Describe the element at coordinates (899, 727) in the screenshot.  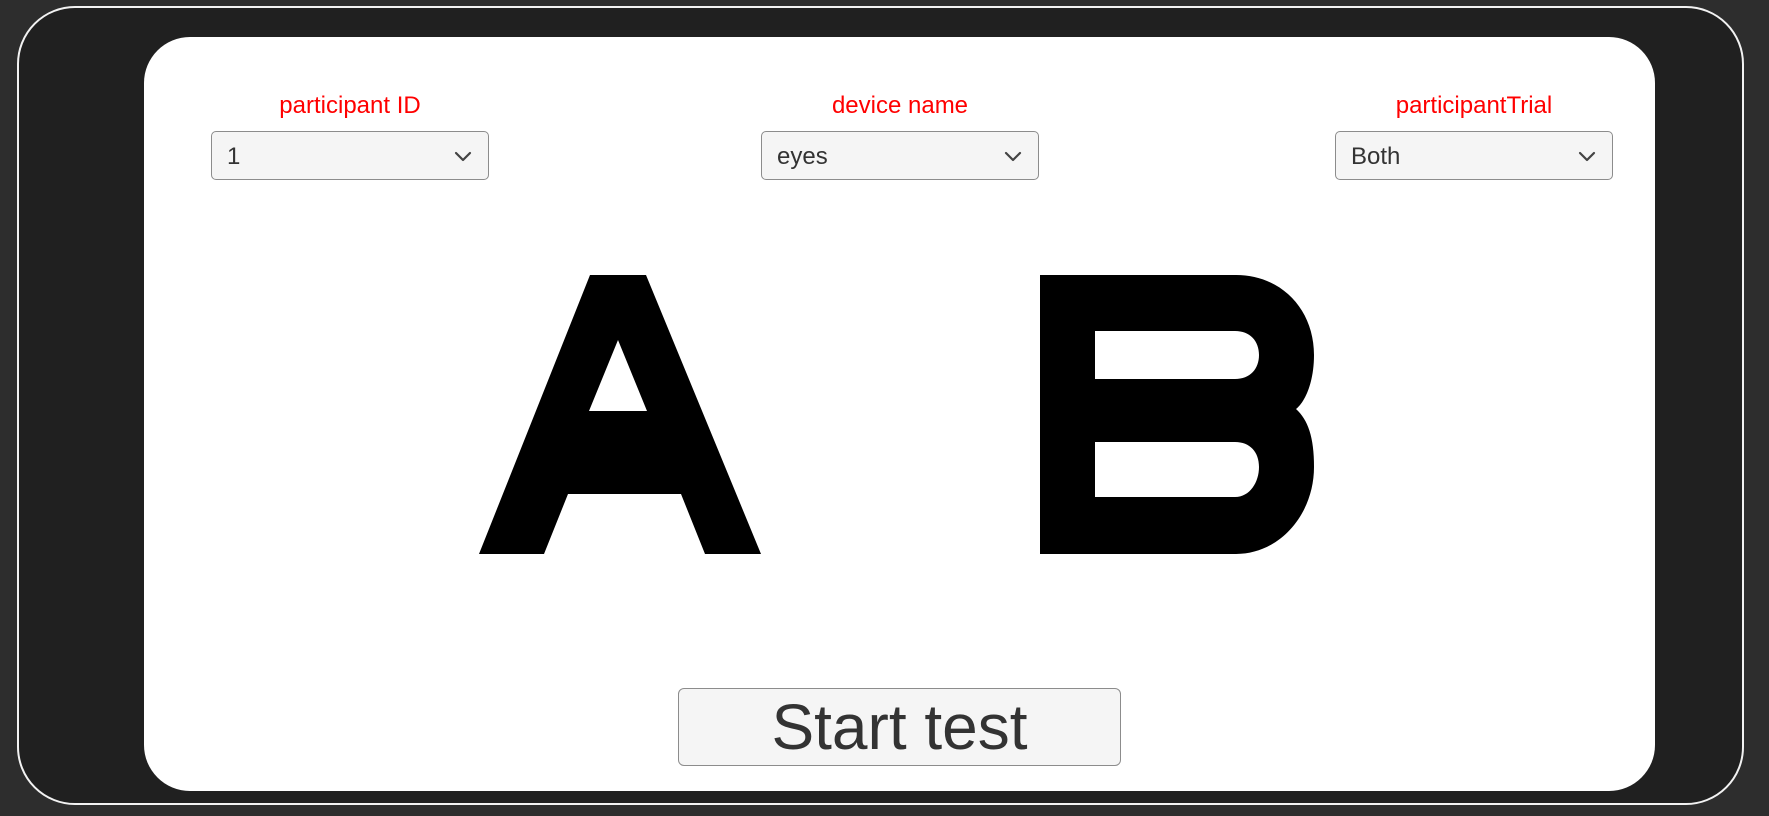
I see `start-test-button: Start test` at that location.